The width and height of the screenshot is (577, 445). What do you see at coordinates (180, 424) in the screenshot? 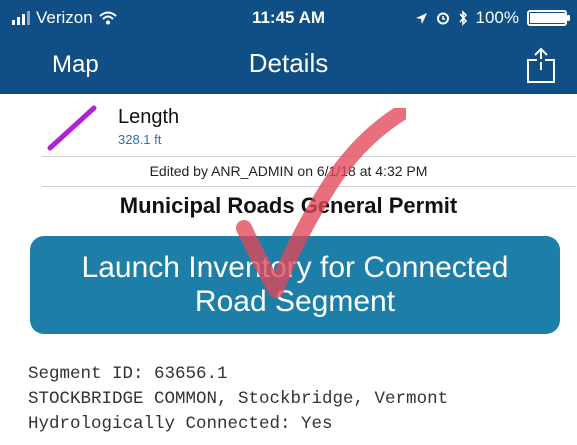
I see `hydrology-line: Hydrologically Connected: Yes` at bounding box center [180, 424].